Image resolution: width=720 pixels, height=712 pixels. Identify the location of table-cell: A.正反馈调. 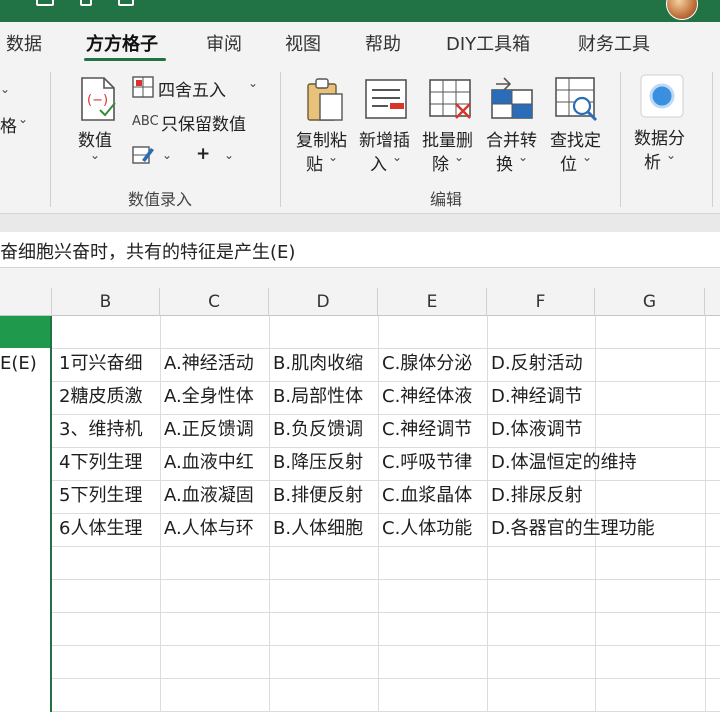
(215, 430).